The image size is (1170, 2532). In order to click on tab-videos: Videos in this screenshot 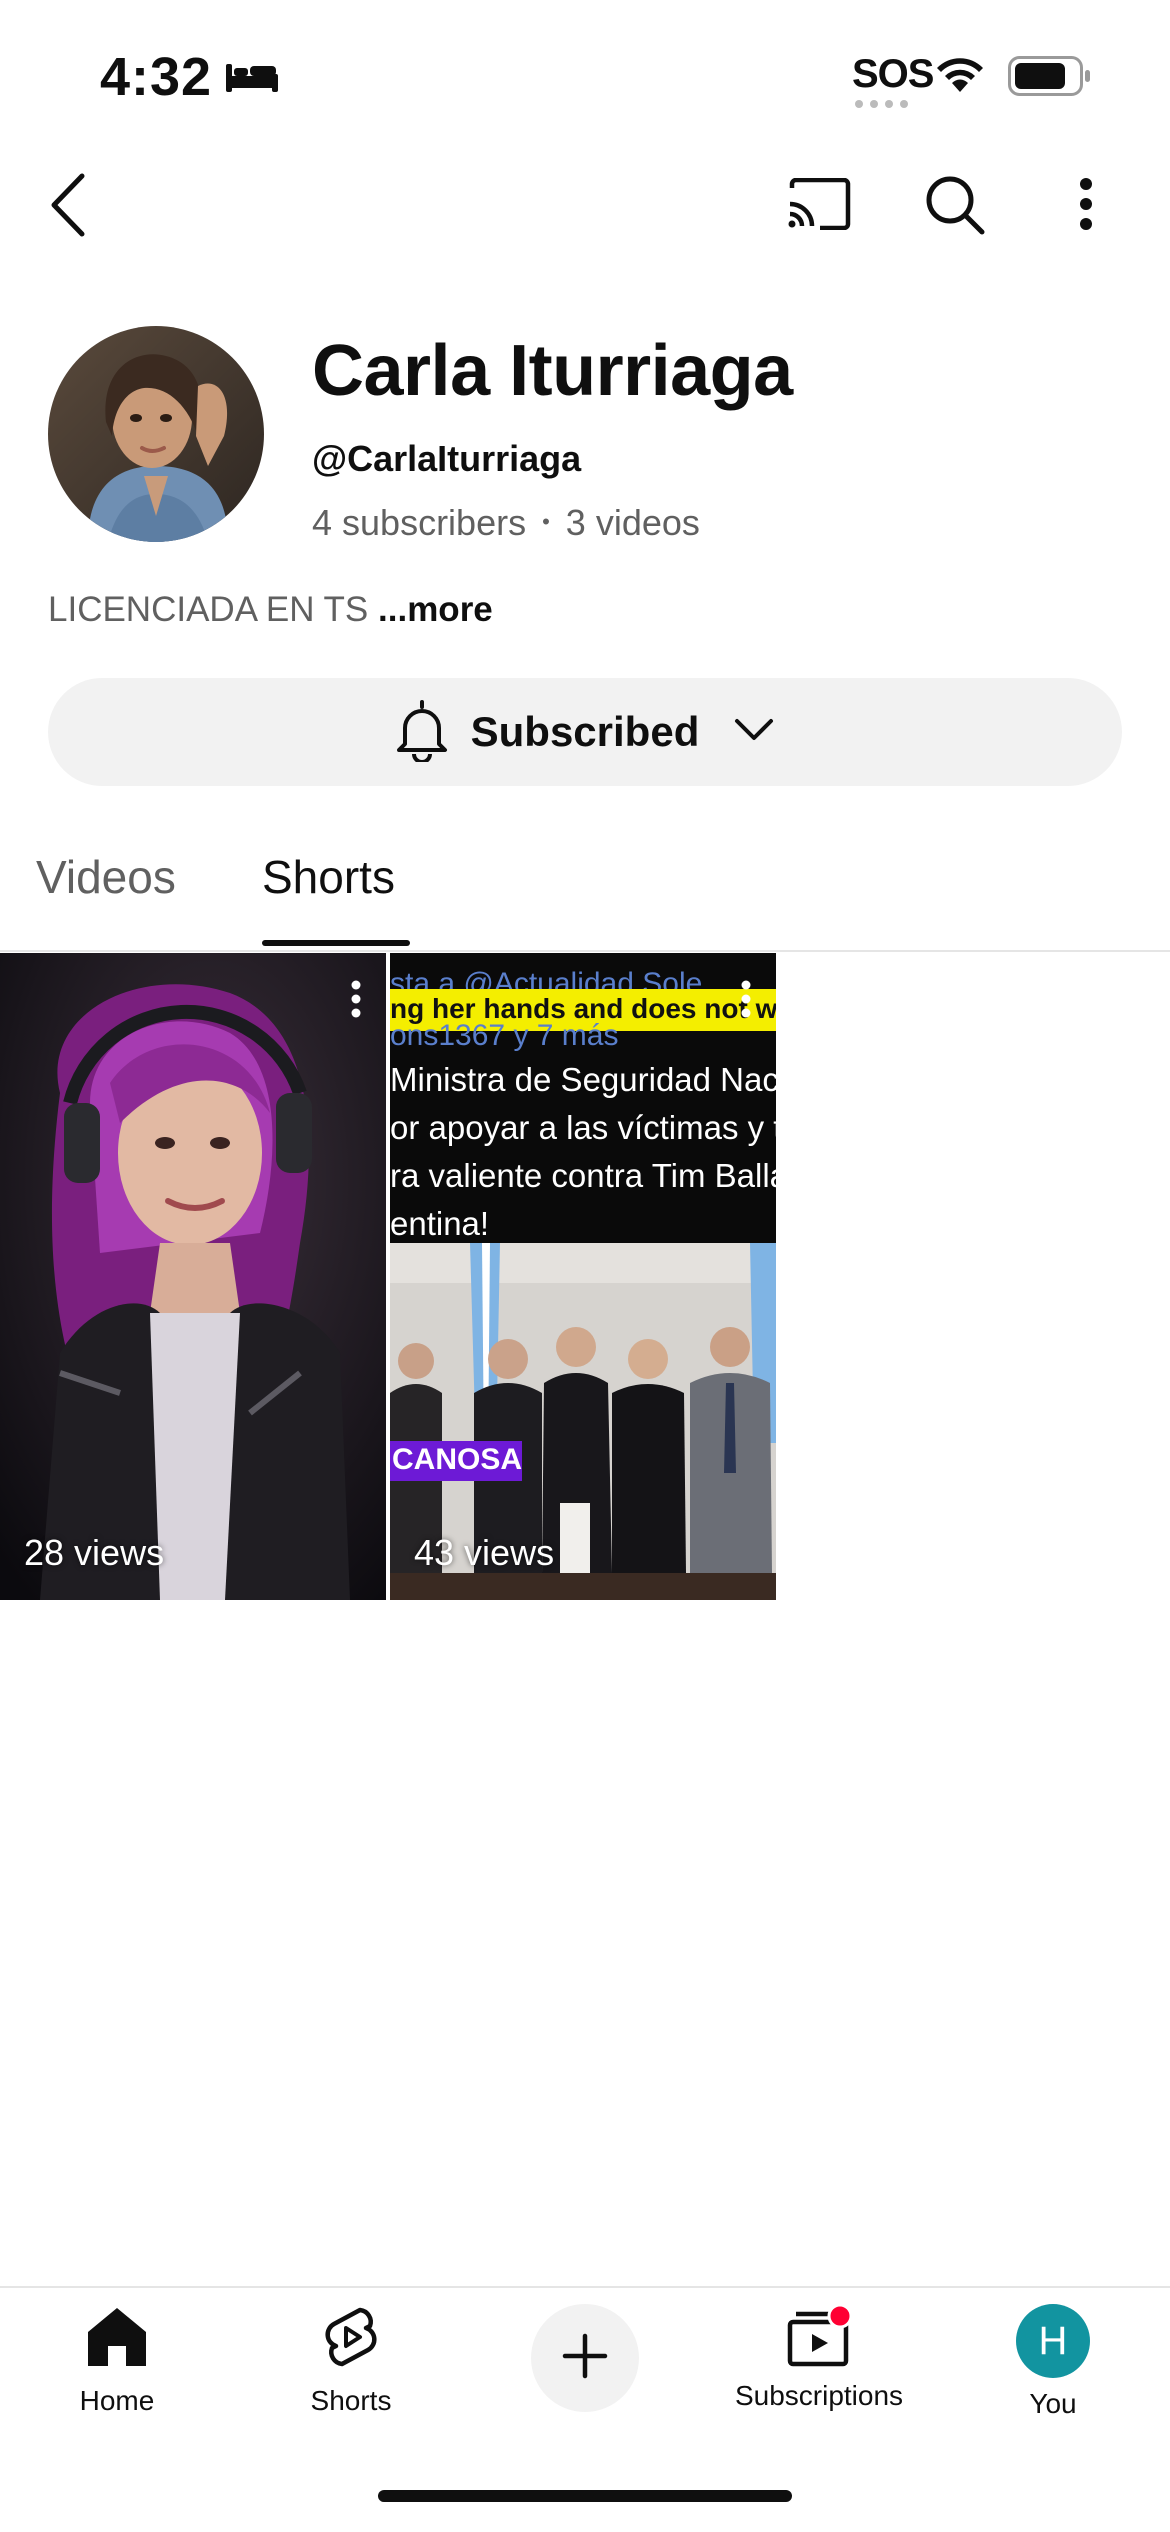, I will do `click(106, 877)`.